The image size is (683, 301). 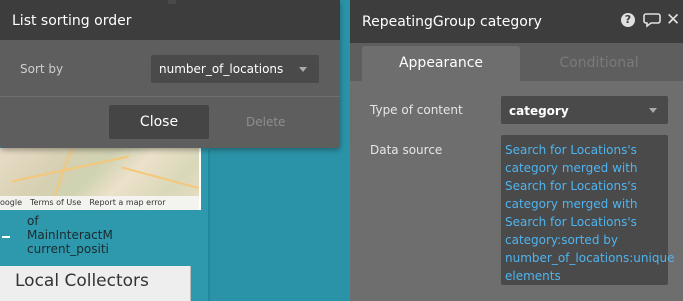 What do you see at coordinates (127, 202) in the screenshot?
I see `map-report-link: Report a map error` at bounding box center [127, 202].